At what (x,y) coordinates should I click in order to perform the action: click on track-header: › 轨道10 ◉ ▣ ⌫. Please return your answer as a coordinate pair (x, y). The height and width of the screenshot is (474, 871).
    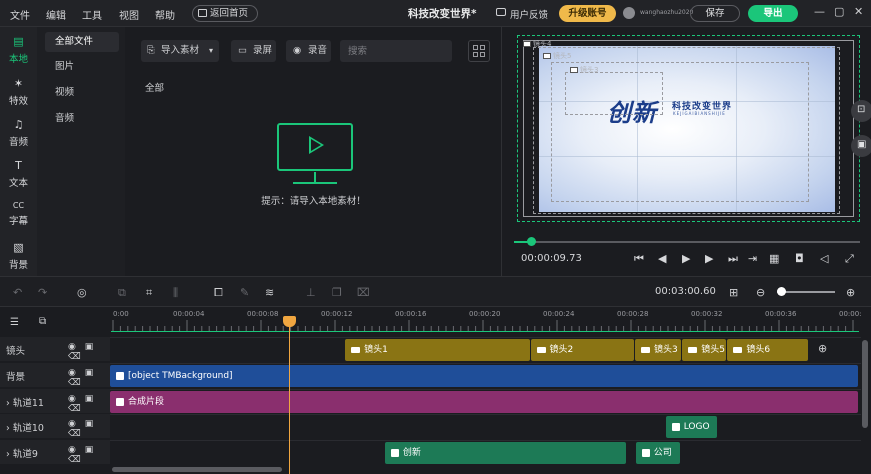
    Looking at the image, I should click on (55, 426).